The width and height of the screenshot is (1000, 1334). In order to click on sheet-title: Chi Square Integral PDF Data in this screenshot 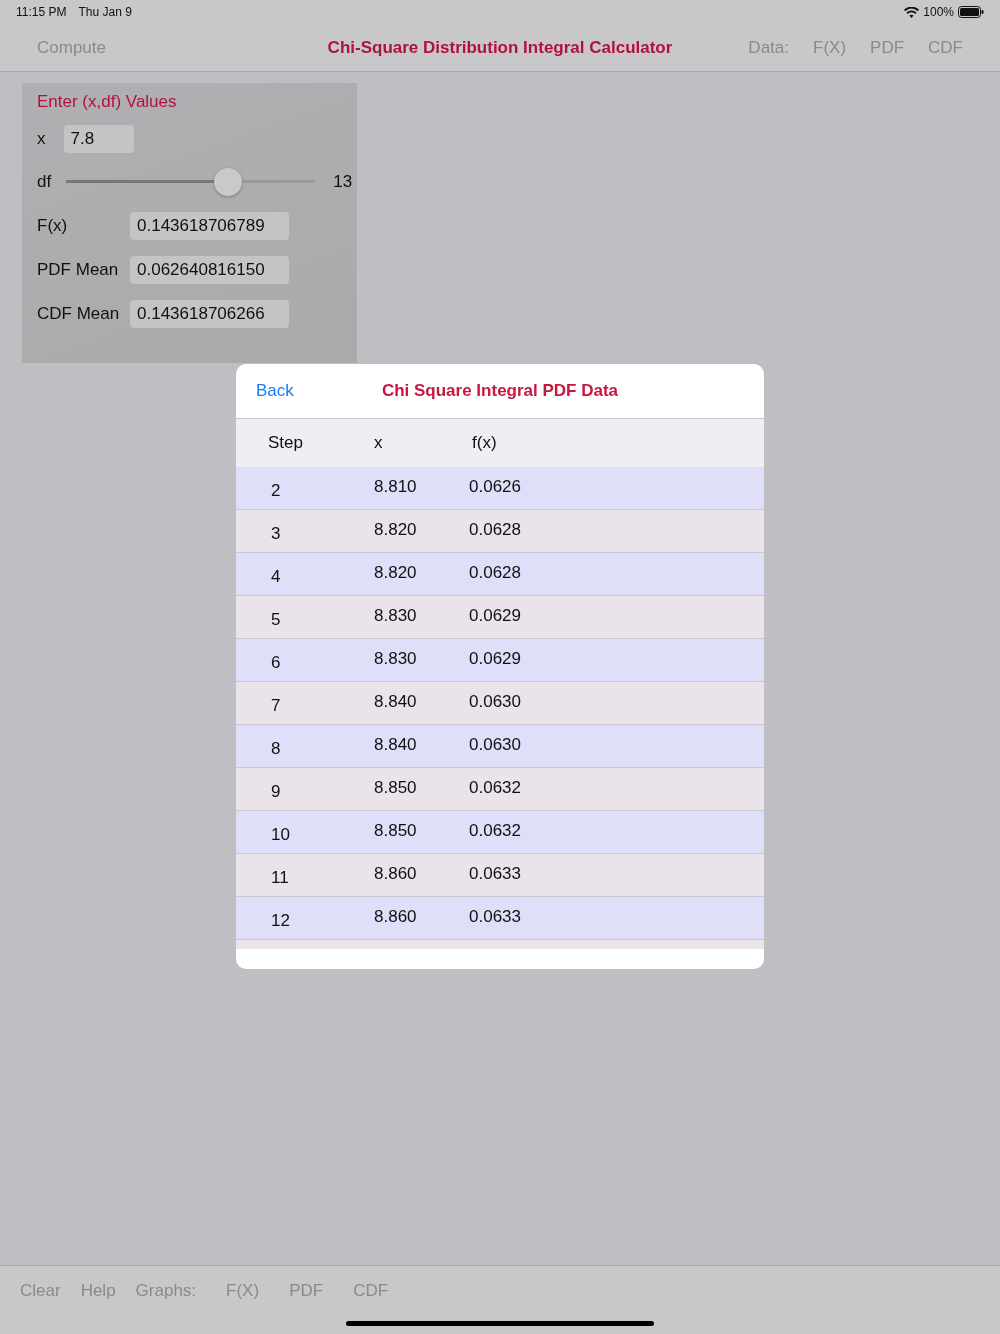, I will do `click(500, 390)`.